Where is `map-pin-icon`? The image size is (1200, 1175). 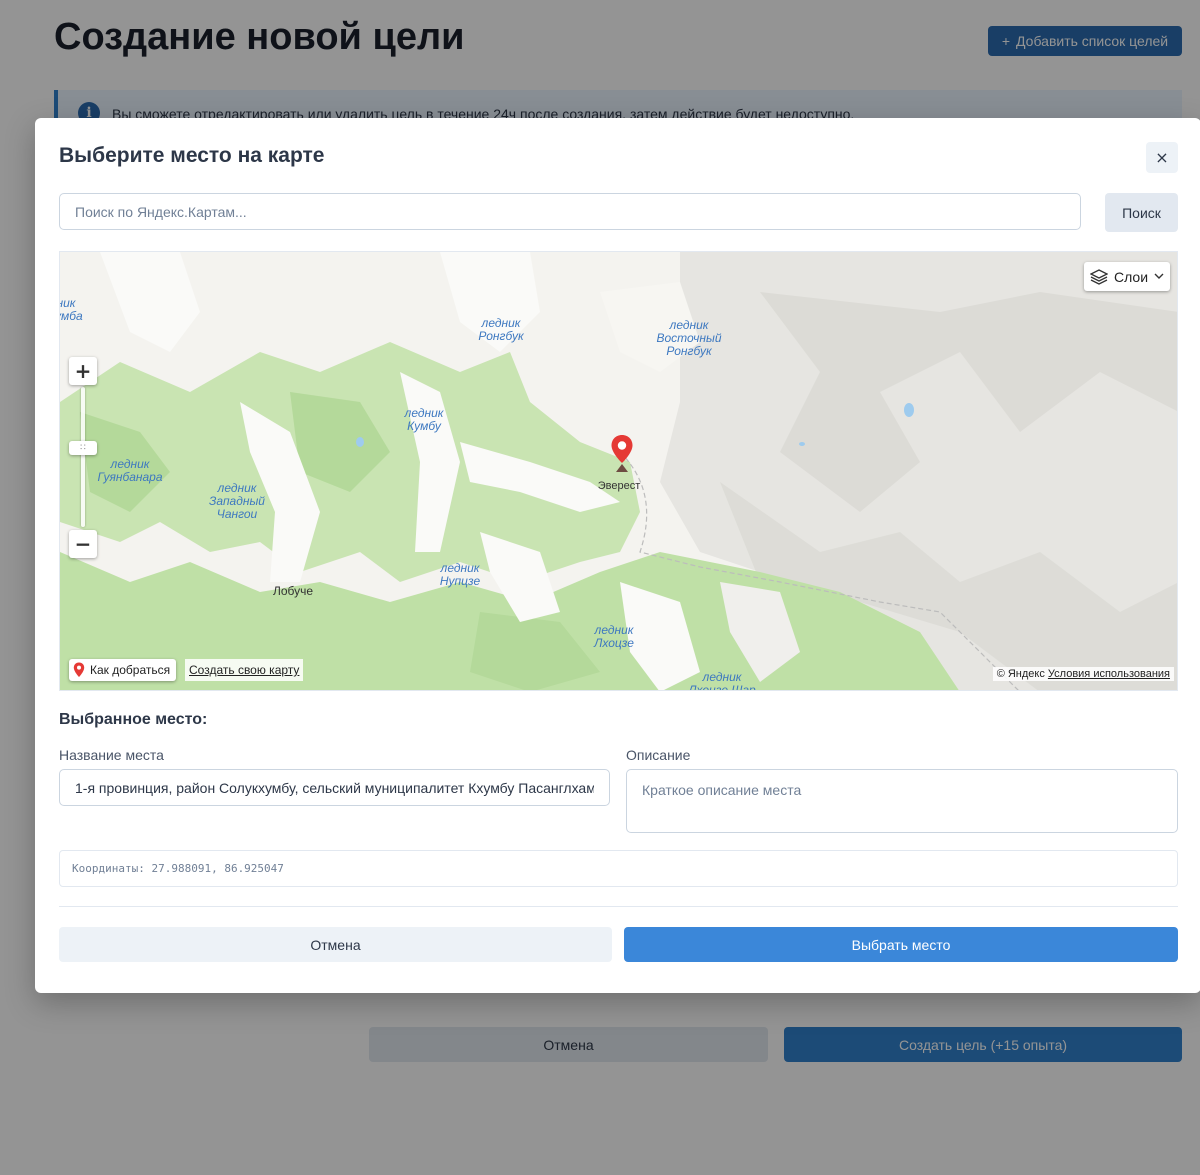 map-pin-icon is located at coordinates (622, 453).